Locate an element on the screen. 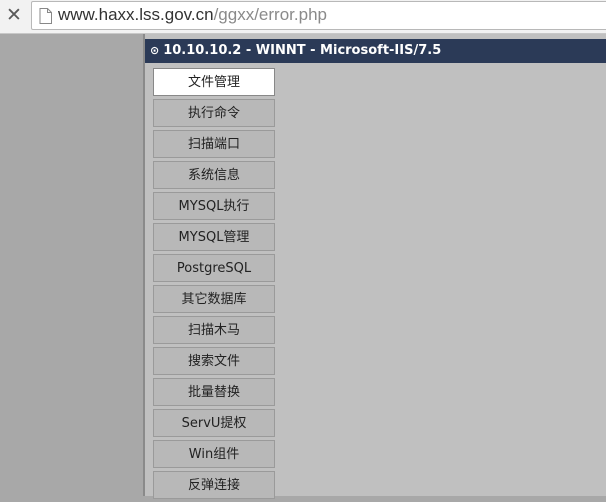 The image size is (606, 502). menu-button-other-database: 其它数据库 is located at coordinates (214, 299).